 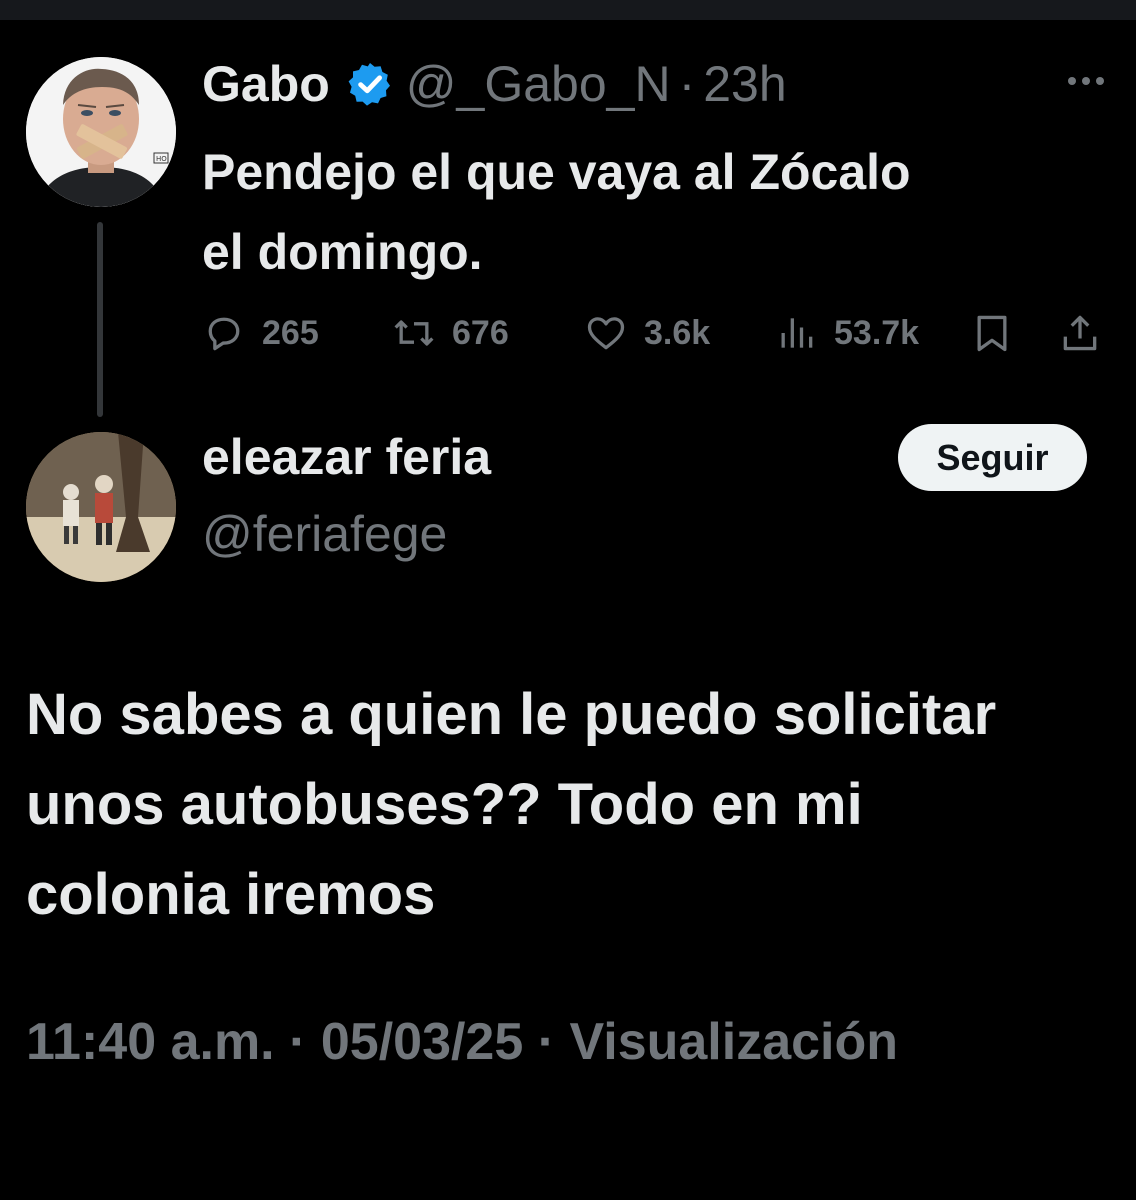 I want to click on share-action, so click(x=1080, y=333).